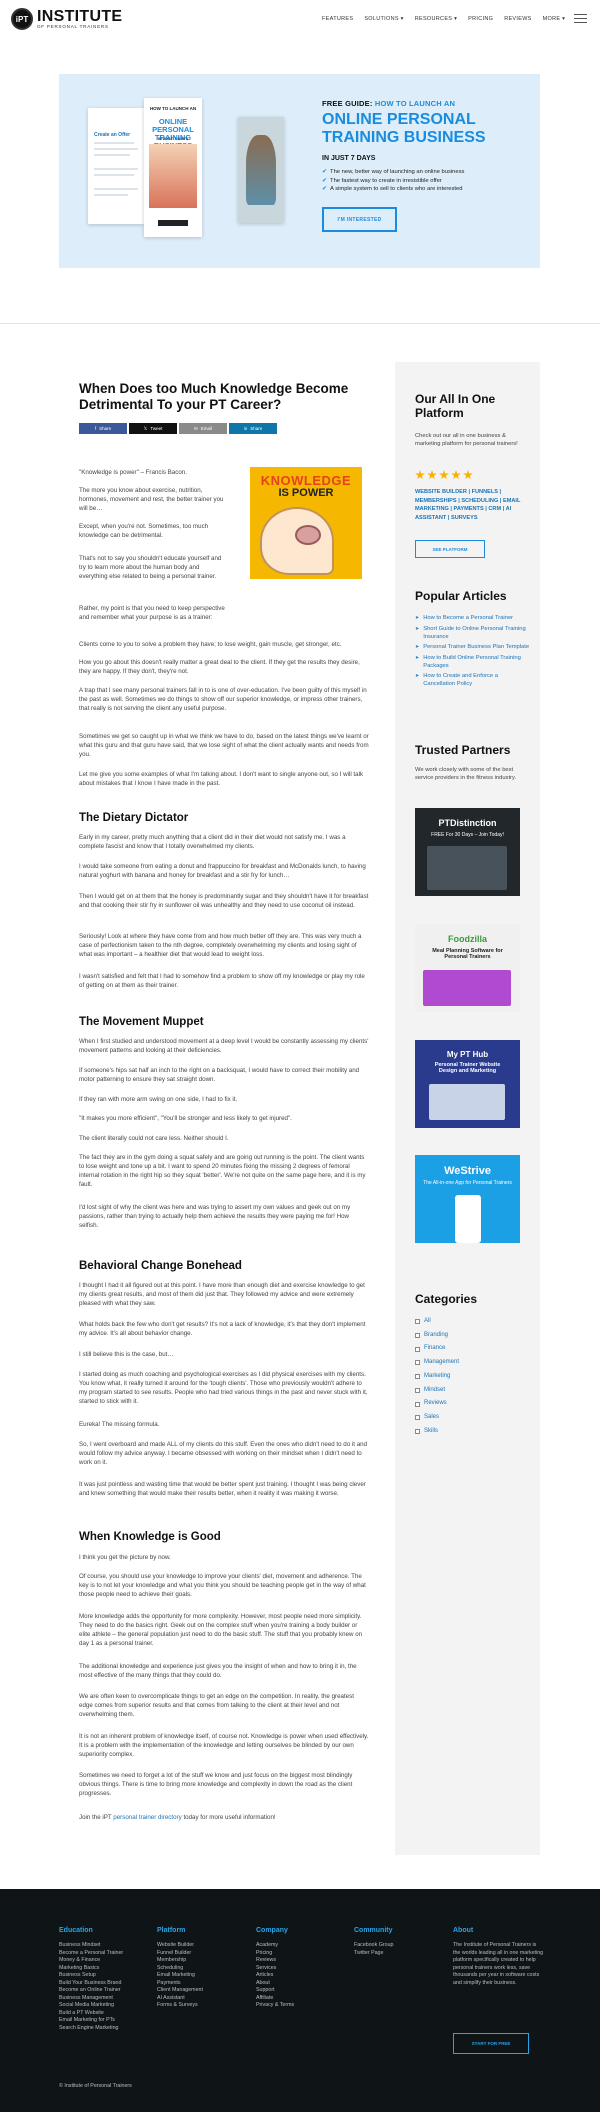 This screenshot has height=2112, width=600. I want to click on footer-link: Business Setup, so click(104, 1976).